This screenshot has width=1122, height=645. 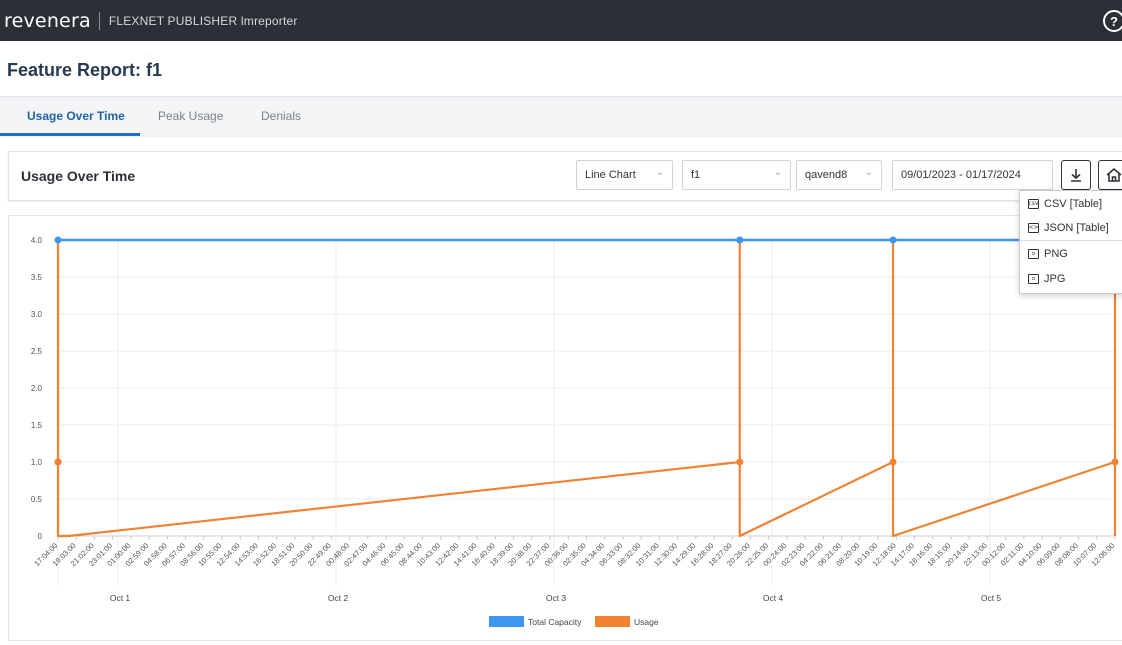 What do you see at coordinates (1033, 204) in the screenshot?
I see `csv-icon: csv` at bounding box center [1033, 204].